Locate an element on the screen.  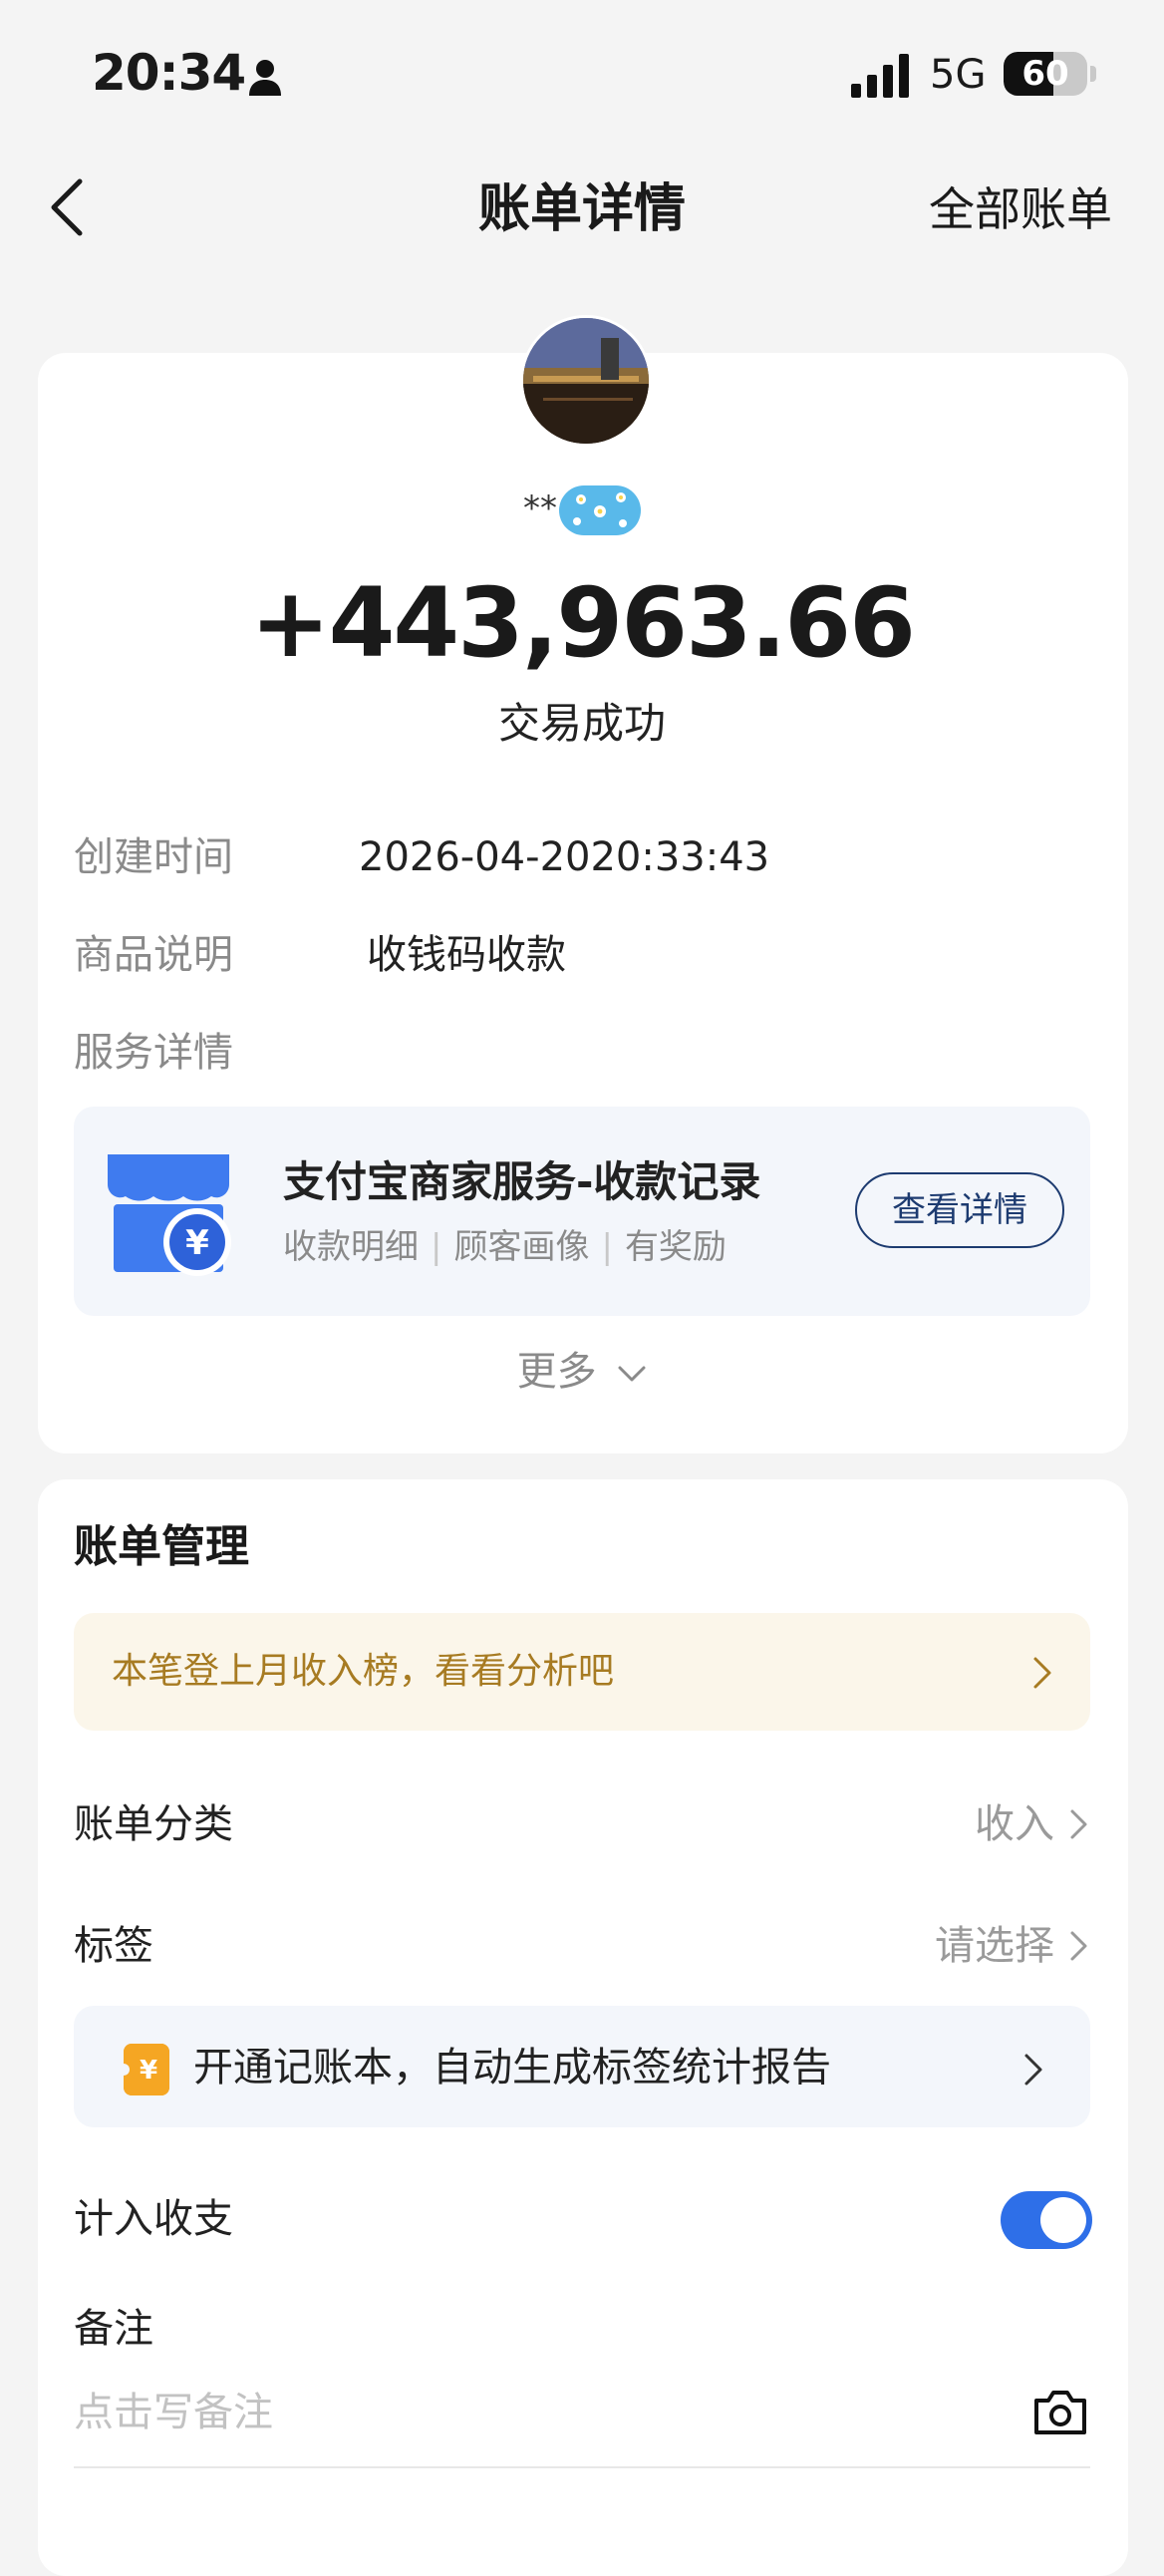
memo-input: 点击写备注 is located at coordinates (173, 2412).